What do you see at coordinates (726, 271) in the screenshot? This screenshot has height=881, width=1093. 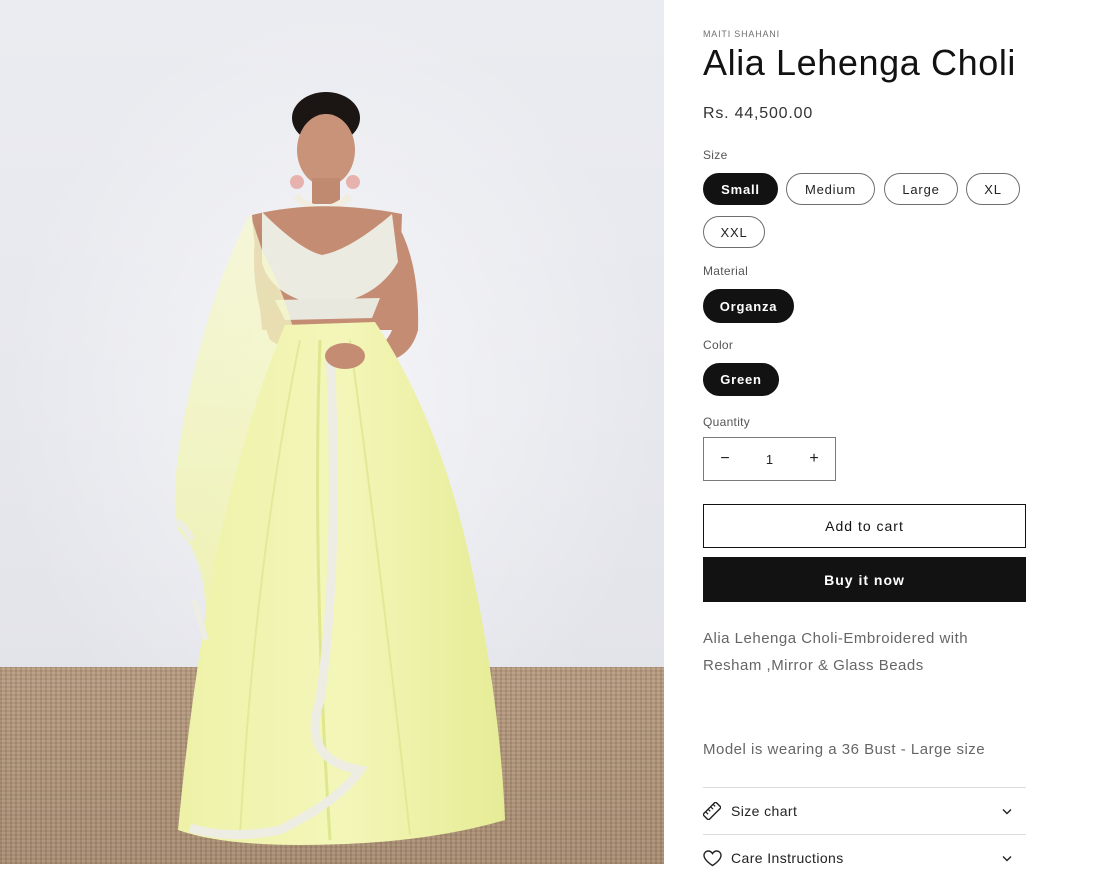 I see `material-label: Material` at bounding box center [726, 271].